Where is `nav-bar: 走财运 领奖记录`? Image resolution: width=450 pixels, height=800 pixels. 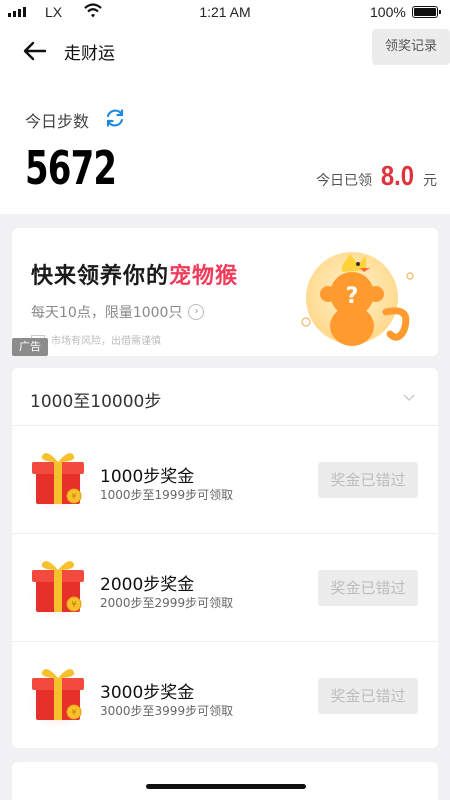
nav-bar: 走财运 领奖记录 is located at coordinates (225, 51).